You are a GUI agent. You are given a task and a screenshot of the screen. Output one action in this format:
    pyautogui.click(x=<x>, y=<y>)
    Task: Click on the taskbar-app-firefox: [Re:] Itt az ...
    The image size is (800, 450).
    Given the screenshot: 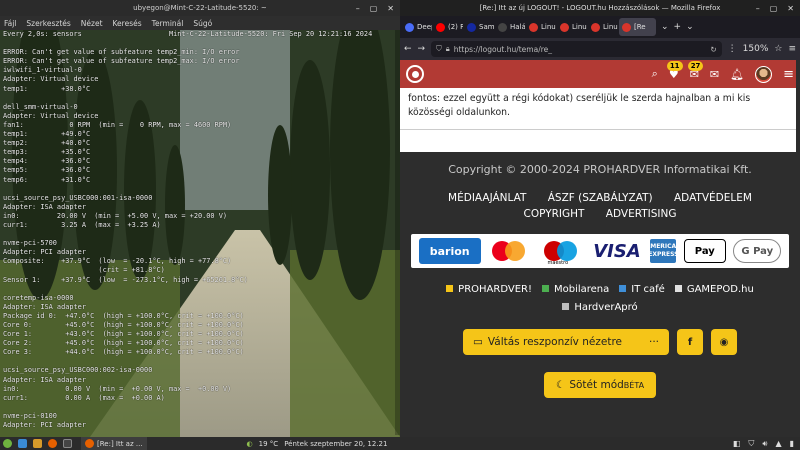 What is the action you would take?
    pyautogui.click(x=114, y=443)
    